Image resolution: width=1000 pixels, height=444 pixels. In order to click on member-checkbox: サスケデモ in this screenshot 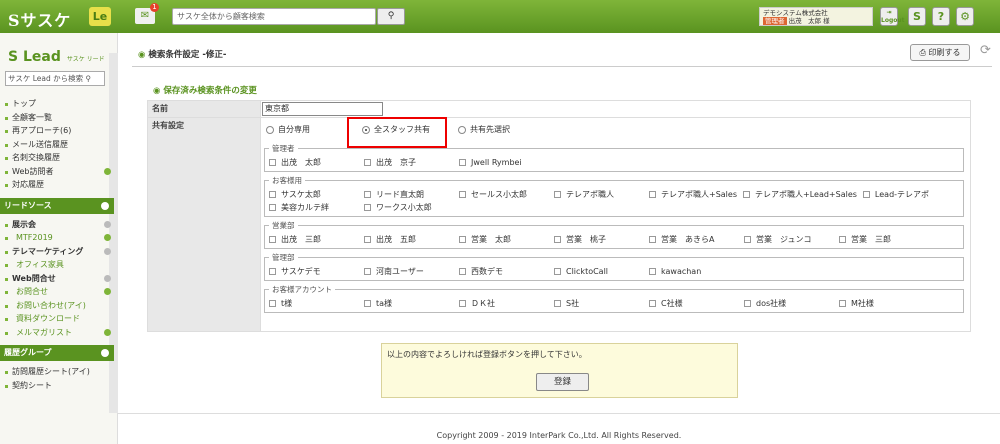, I will do `click(316, 271)`.